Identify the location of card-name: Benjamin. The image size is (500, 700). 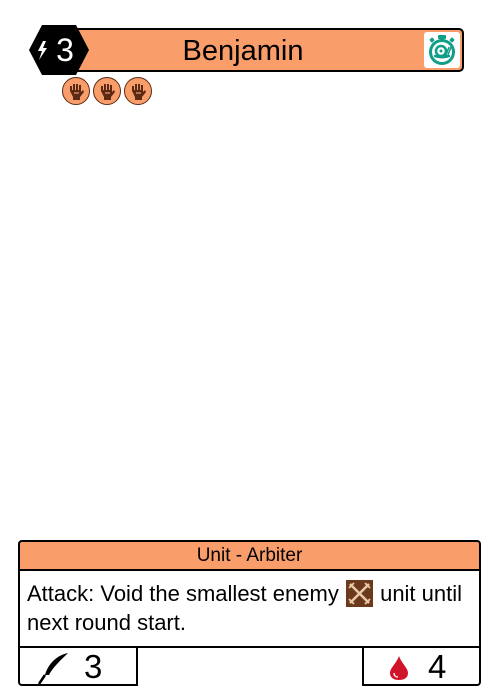
(243, 51).